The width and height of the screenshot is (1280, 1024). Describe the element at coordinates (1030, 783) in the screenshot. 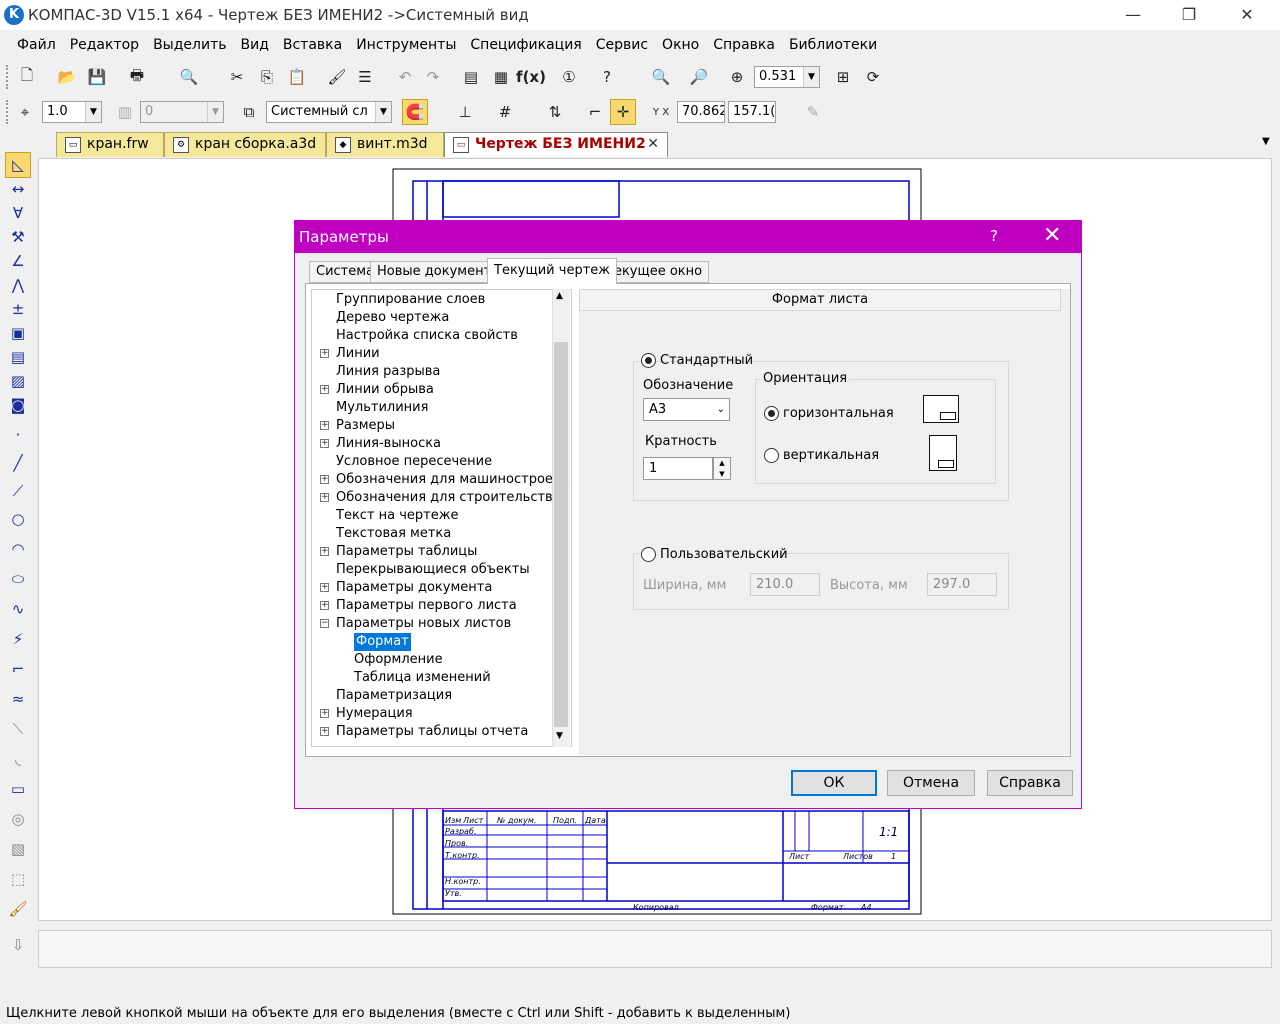

I see `help-button: Справка` at that location.